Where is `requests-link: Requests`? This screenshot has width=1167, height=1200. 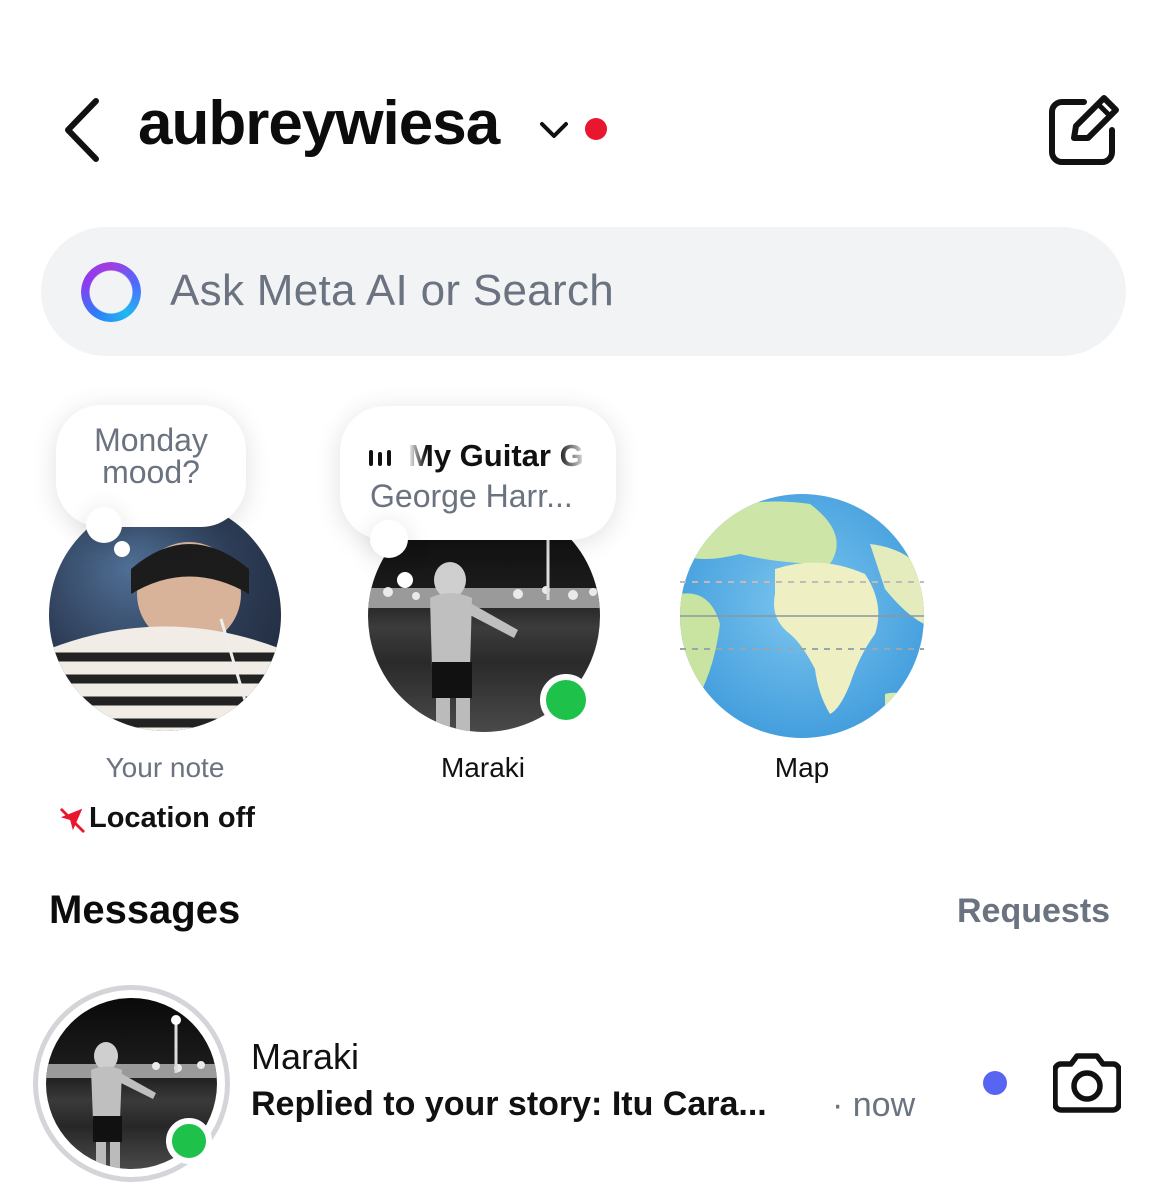 requests-link: Requests is located at coordinates (1033, 911).